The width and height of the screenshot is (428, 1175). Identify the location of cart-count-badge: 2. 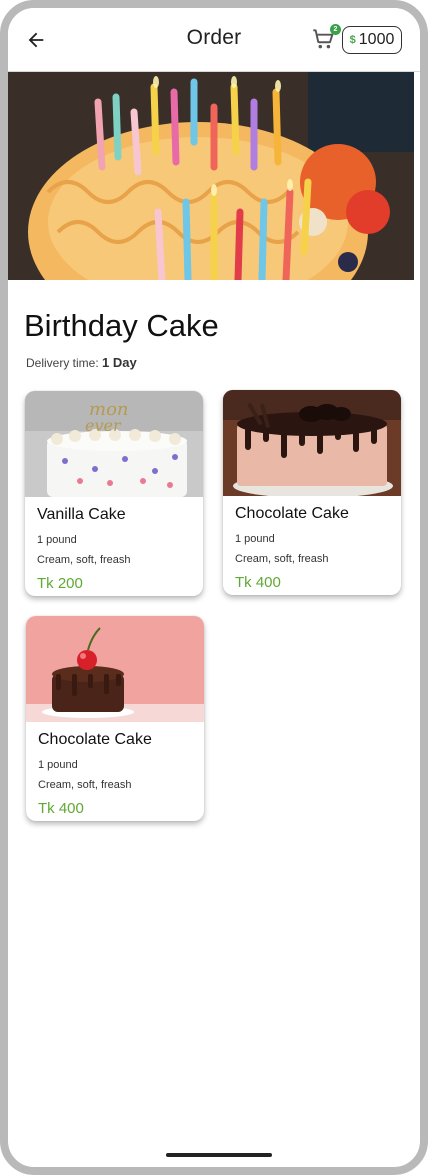
(335, 29).